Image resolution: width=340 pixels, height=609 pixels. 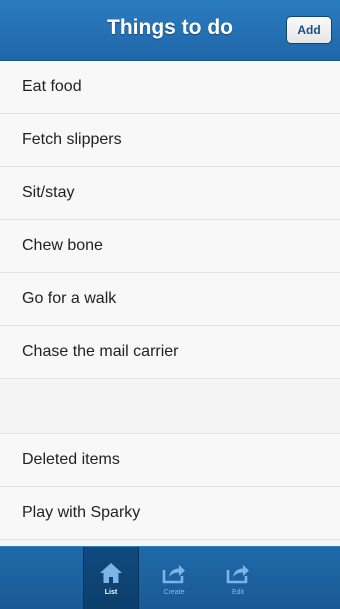 I want to click on list-divider, so click(x=170, y=406).